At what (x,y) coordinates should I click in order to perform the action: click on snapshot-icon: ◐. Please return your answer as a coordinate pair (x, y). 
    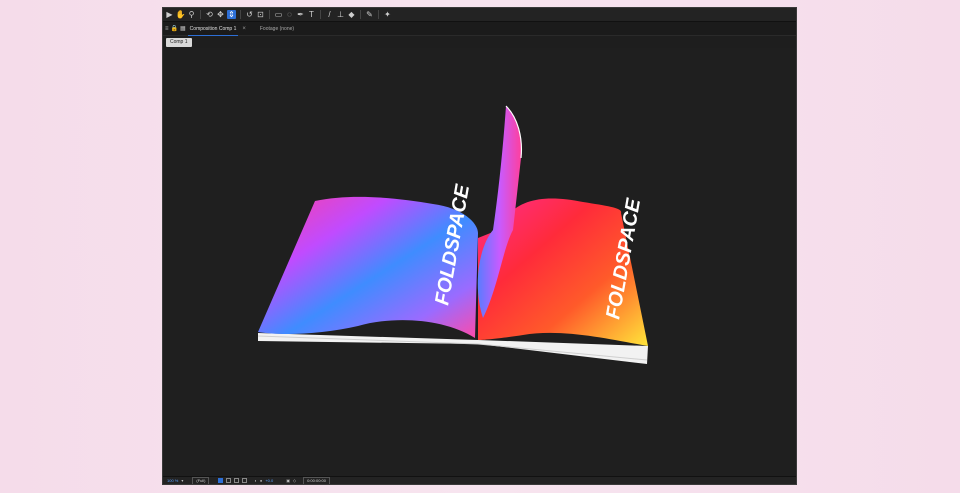
    Looking at the image, I should click on (255, 481).